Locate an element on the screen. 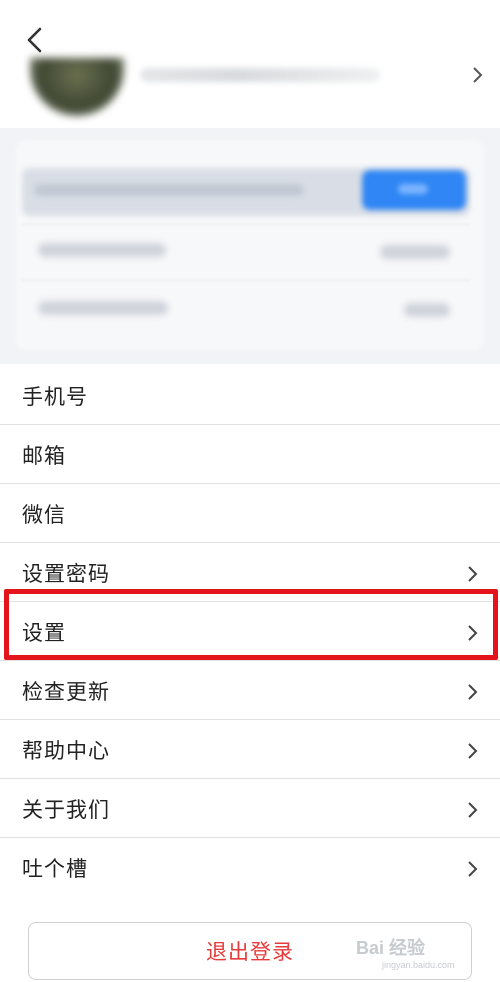 This screenshot has width=500, height=982. chevron-left-icon is located at coordinates (34, 40).